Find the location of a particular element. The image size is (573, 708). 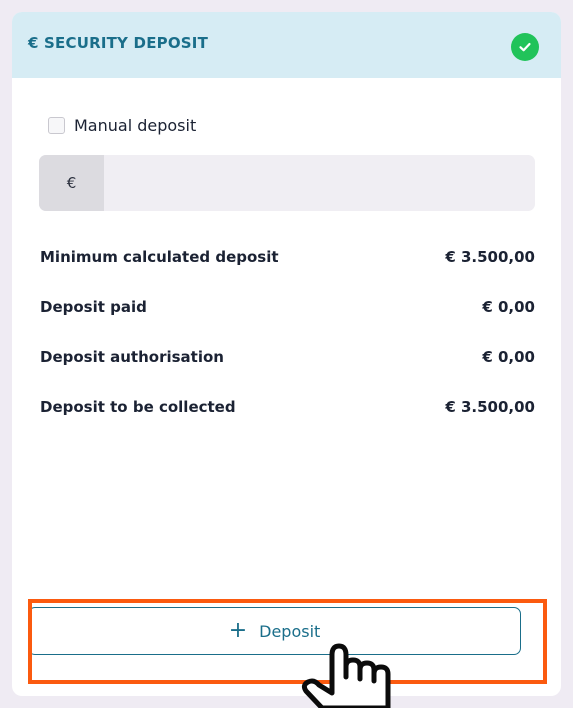

summary-label: Deposit authorisation is located at coordinates (132, 357).